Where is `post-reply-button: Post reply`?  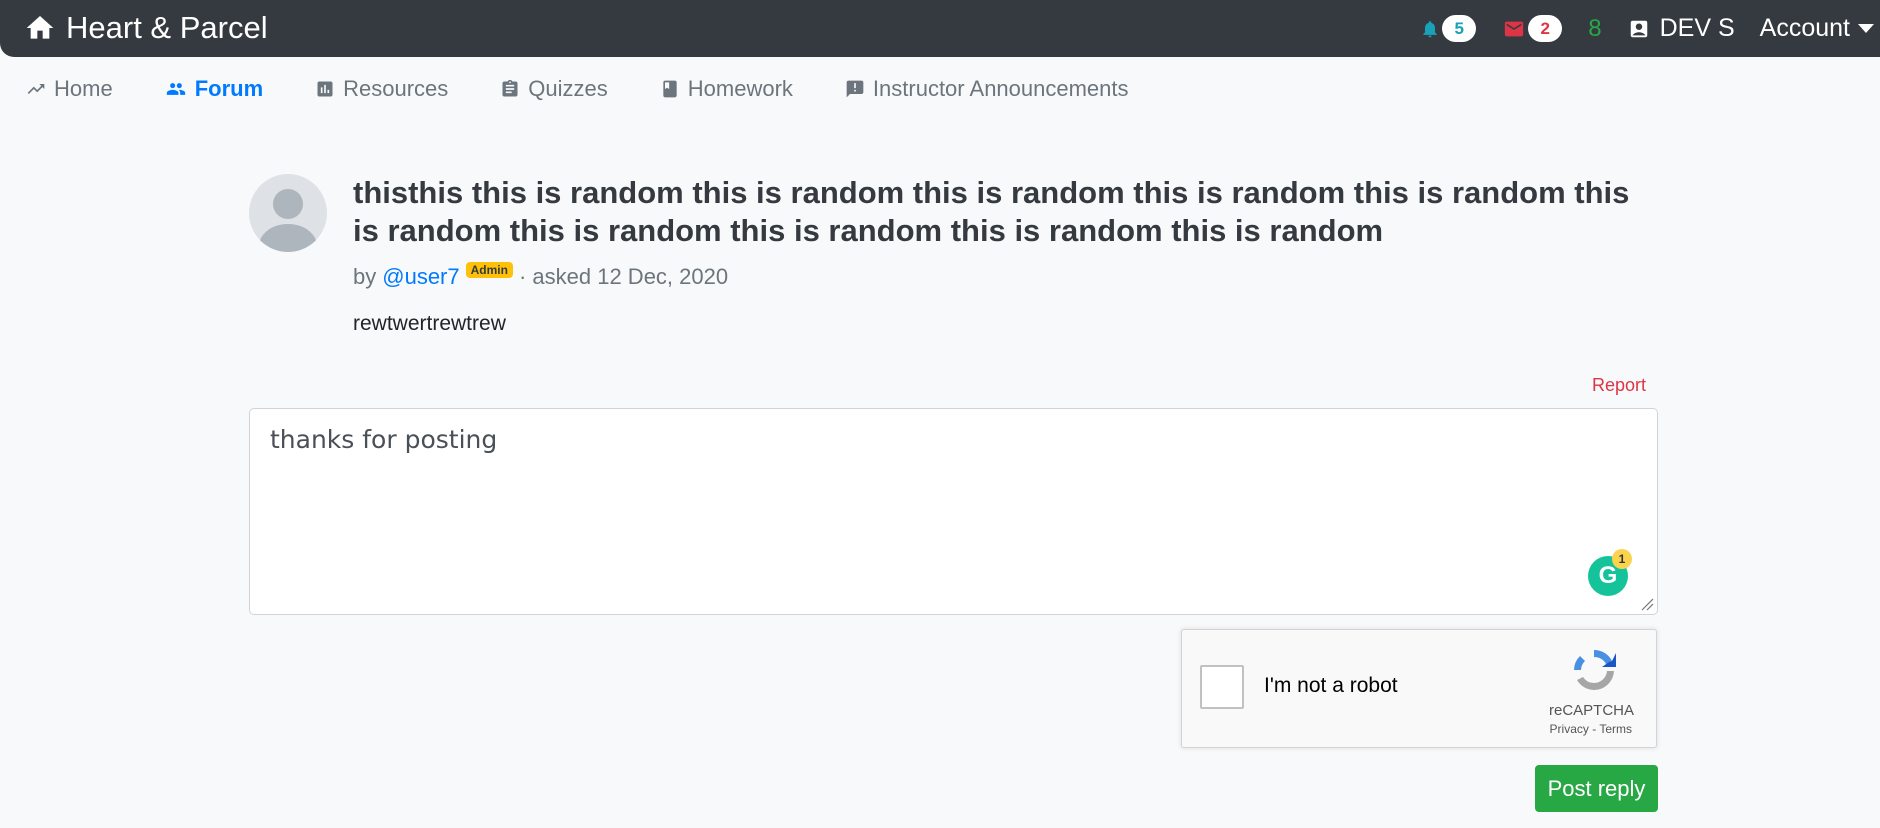 post-reply-button: Post reply is located at coordinates (1596, 788).